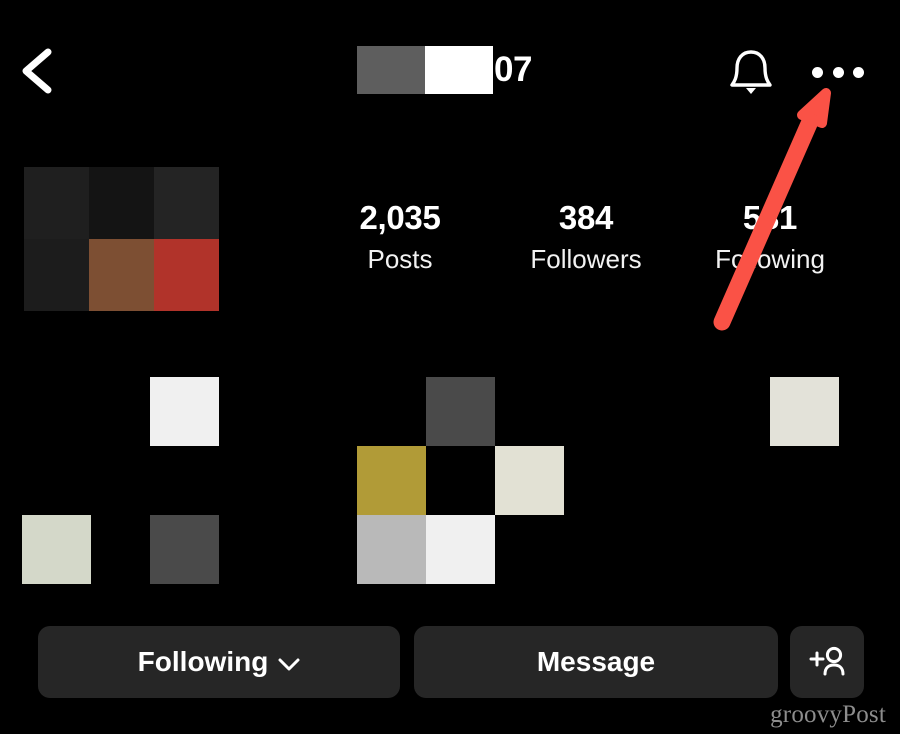  What do you see at coordinates (400, 237) in the screenshot?
I see `stat-posts: 2,035 Posts` at bounding box center [400, 237].